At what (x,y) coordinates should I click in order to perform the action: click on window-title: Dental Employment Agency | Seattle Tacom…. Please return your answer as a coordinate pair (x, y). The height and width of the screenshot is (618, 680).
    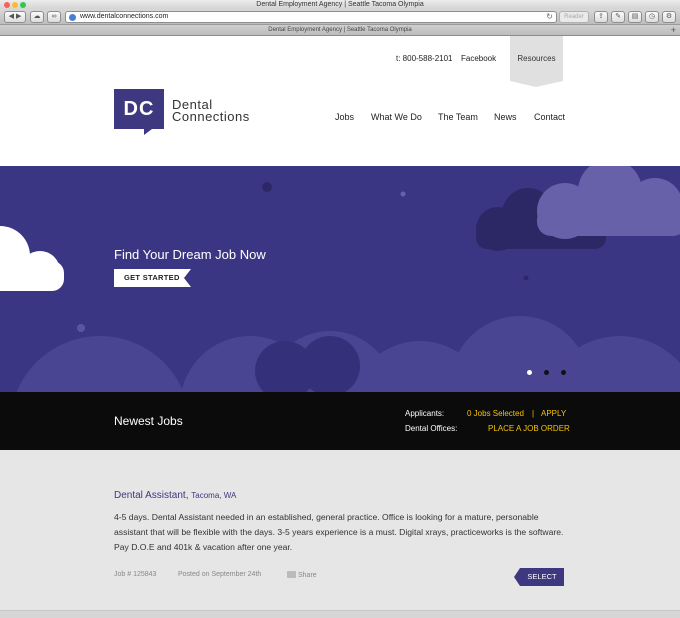
    Looking at the image, I should click on (340, 4).